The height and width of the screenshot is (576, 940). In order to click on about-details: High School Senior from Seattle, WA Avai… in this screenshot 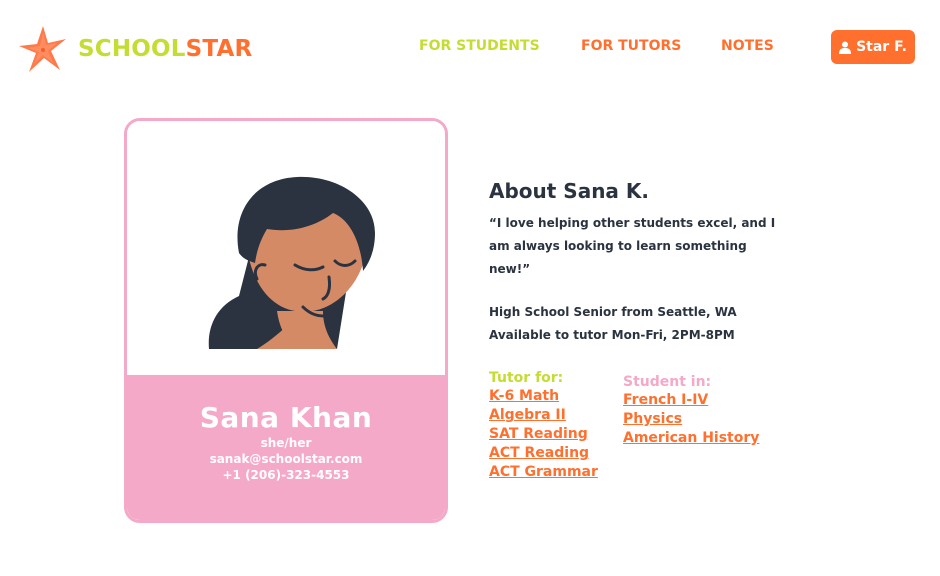, I will do `click(639, 324)`.